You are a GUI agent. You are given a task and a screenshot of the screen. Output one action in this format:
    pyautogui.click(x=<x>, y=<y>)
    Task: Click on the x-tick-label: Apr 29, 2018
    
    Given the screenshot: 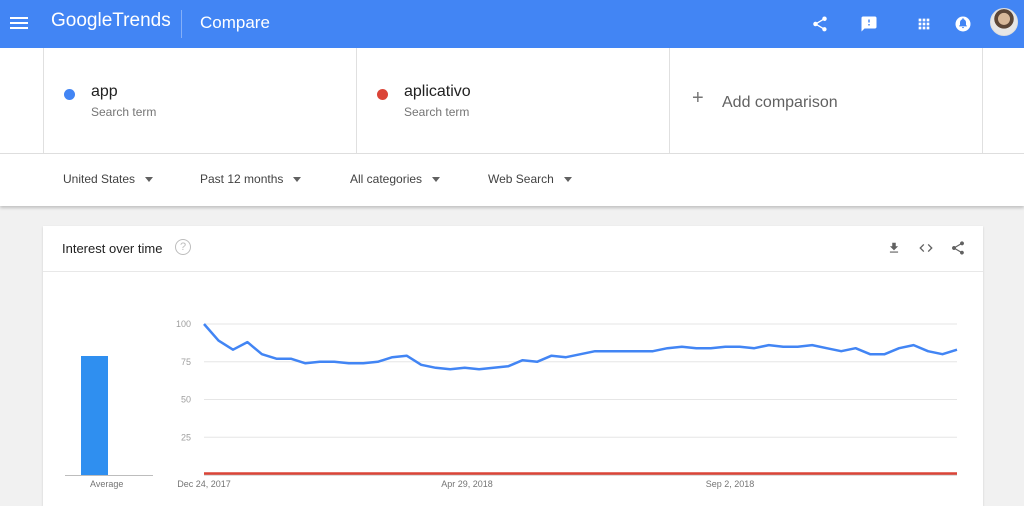 What is the action you would take?
    pyautogui.click(x=467, y=484)
    